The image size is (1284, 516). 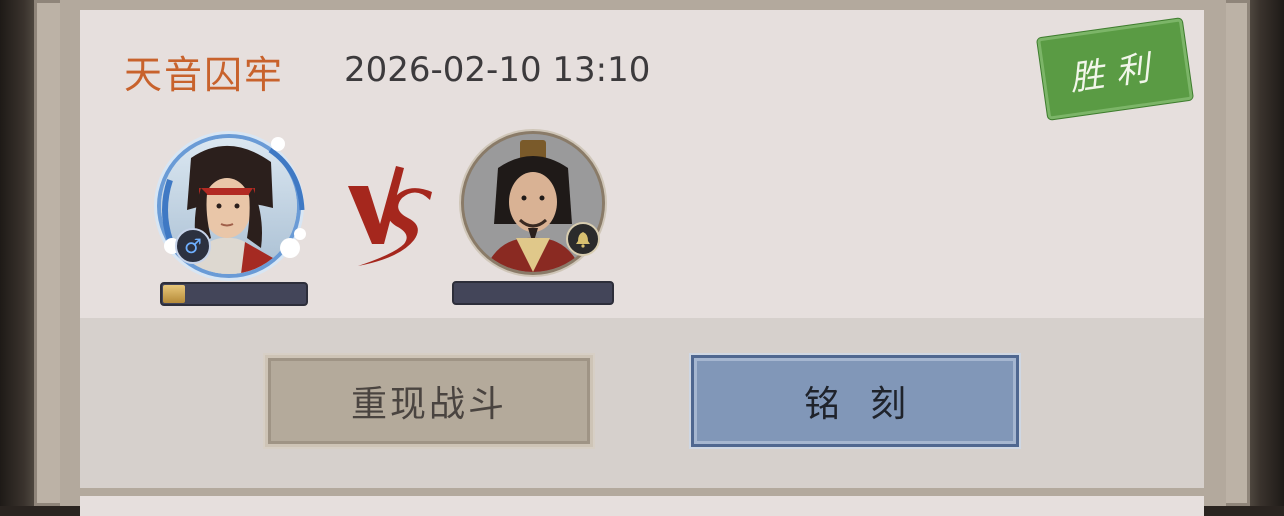 I want to click on male-gender-icon: ♂, so click(x=193, y=246).